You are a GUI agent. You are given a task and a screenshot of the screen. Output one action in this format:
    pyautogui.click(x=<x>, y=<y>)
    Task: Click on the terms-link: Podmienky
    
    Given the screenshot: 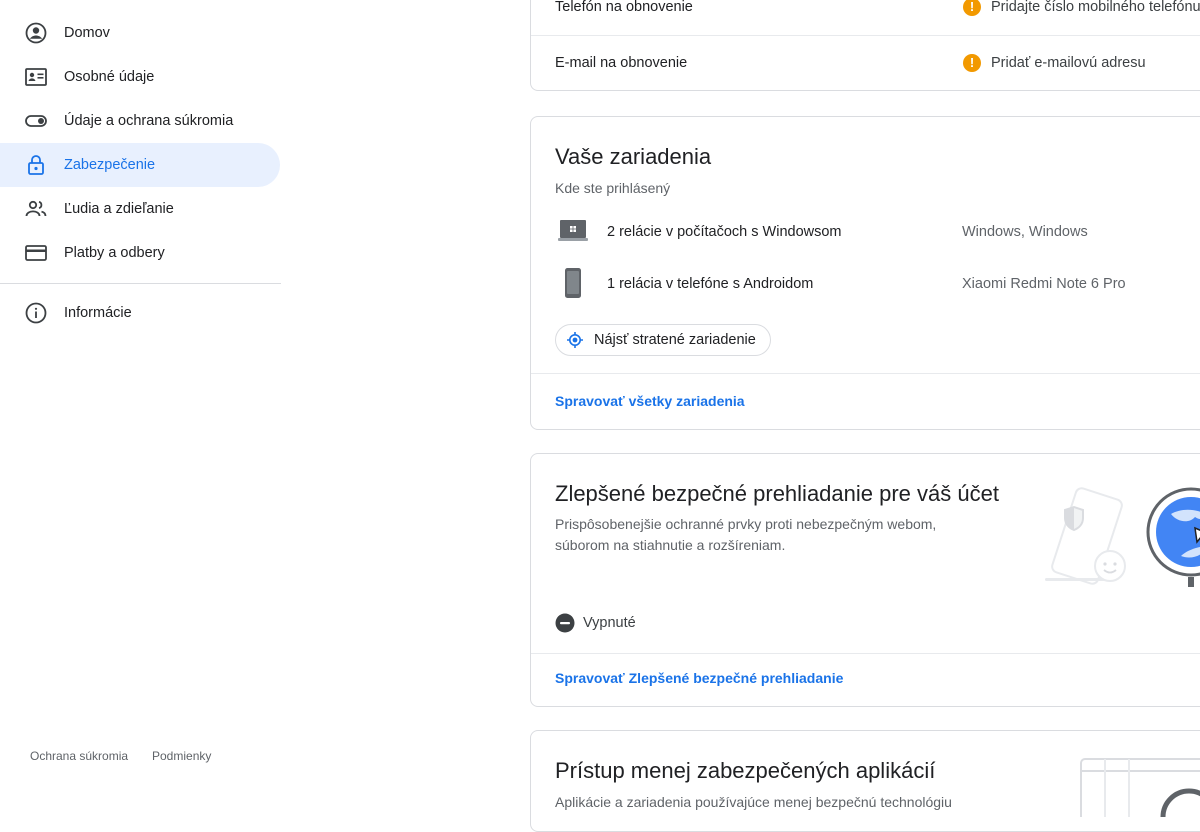 What is the action you would take?
    pyautogui.click(x=181, y=756)
    